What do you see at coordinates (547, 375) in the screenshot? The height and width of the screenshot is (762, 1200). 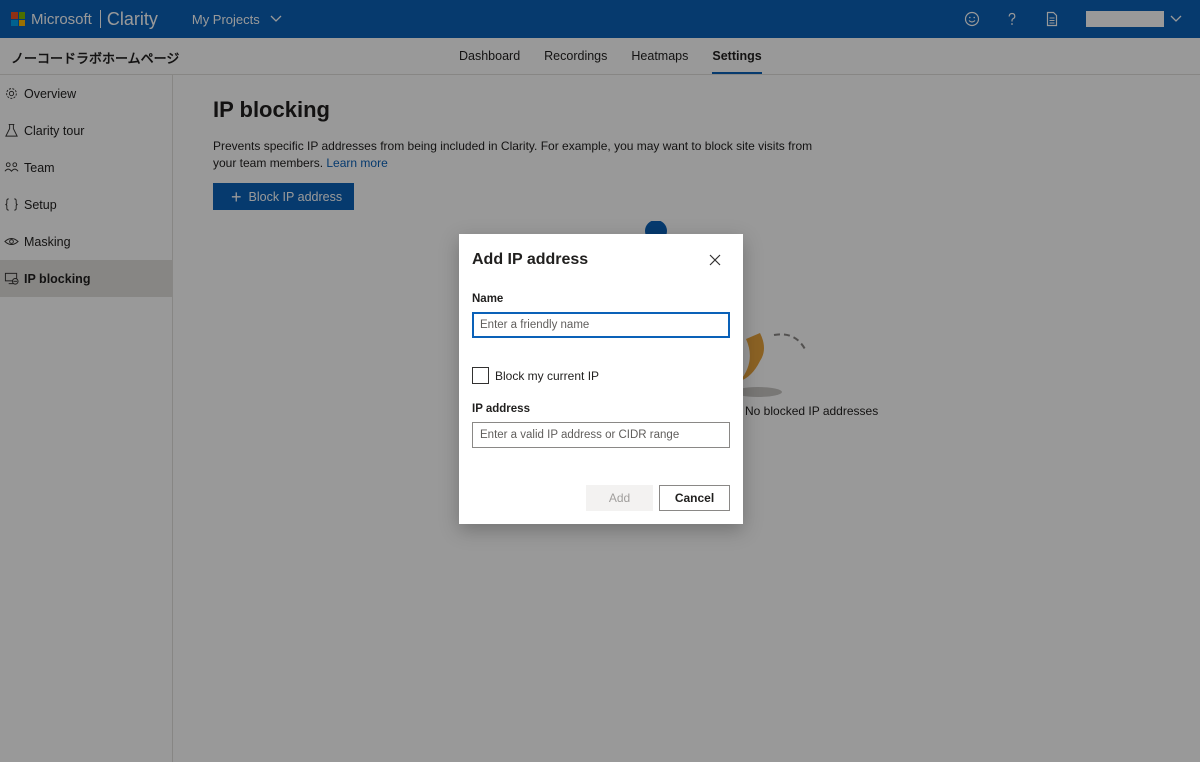 I see `block-current-ip-label: Block my current IP` at bounding box center [547, 375].